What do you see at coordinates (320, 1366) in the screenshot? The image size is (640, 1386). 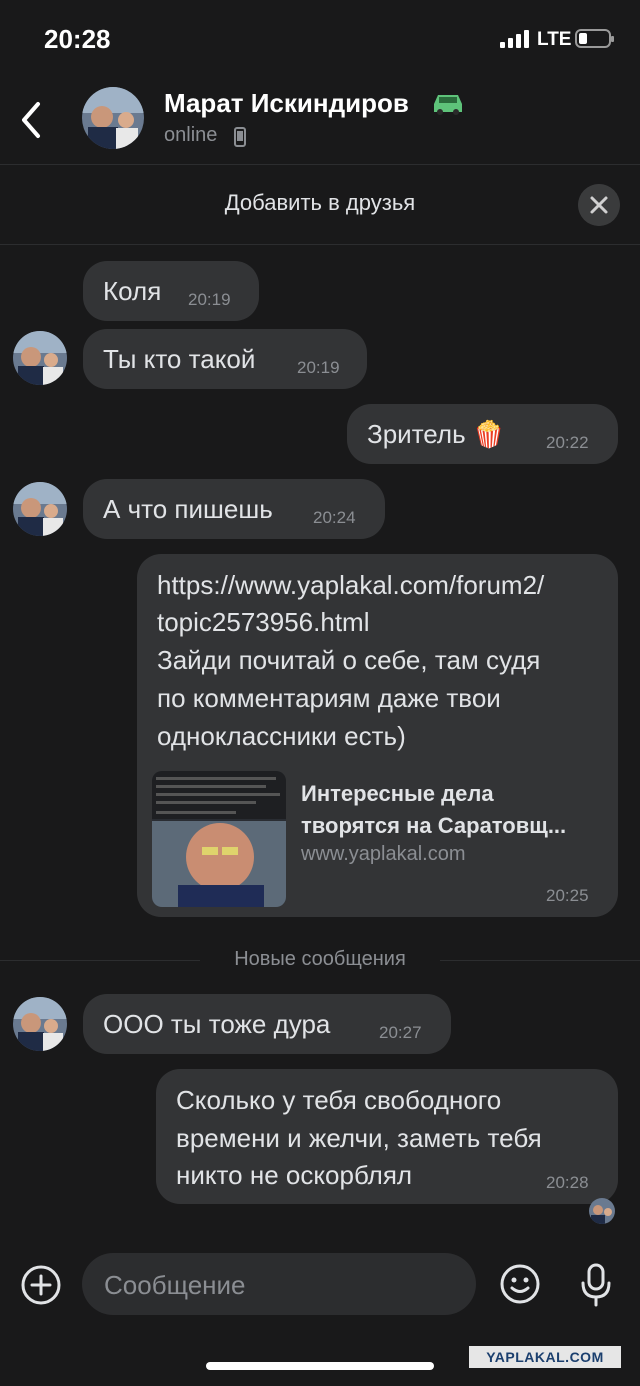 I see `home-indicator` at bounding box center [320, 1366].